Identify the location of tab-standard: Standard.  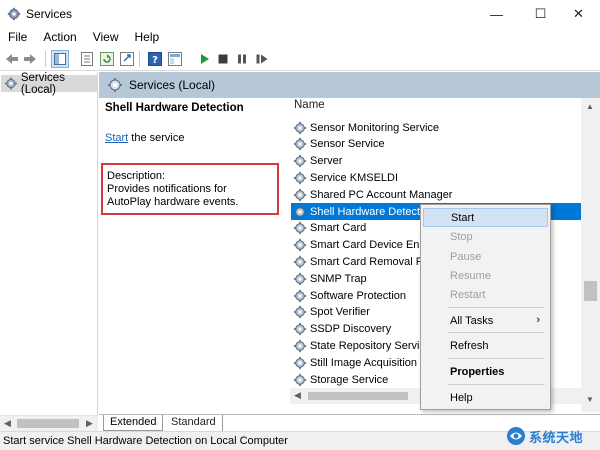
(194, 423).